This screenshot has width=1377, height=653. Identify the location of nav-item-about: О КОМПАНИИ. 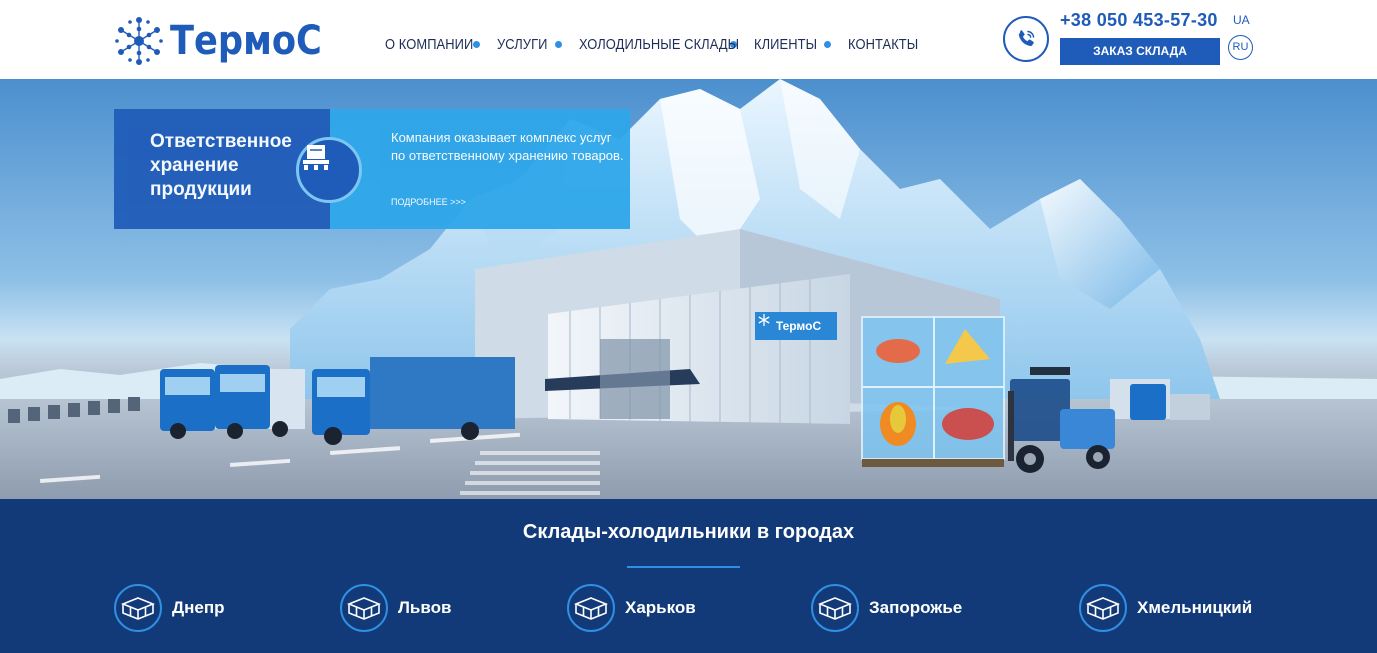
(429, 44).